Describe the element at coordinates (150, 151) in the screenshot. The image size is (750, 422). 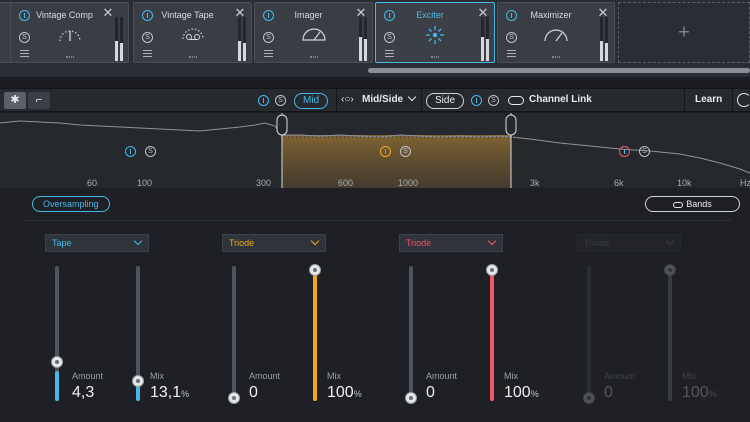
I see `band-1-solo-icon: S` at that location.